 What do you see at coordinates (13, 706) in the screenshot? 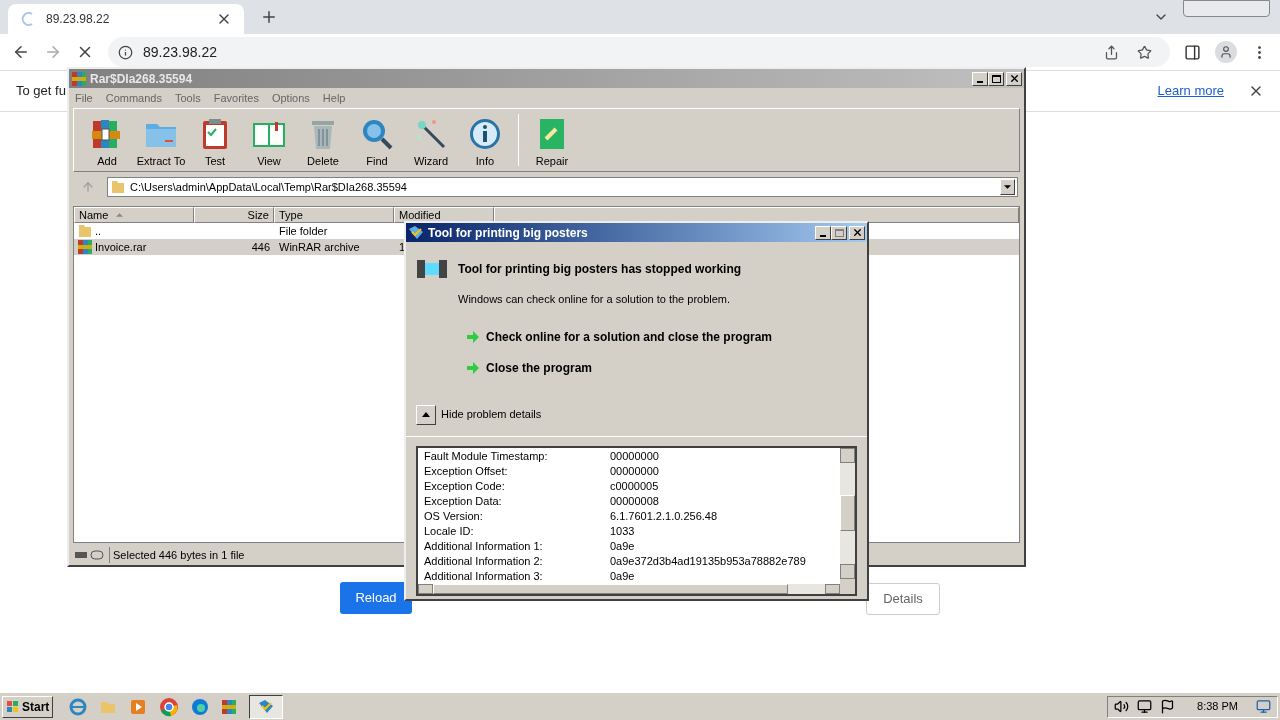
I see `windows-logo-icon` at bounding box center [13, 706].